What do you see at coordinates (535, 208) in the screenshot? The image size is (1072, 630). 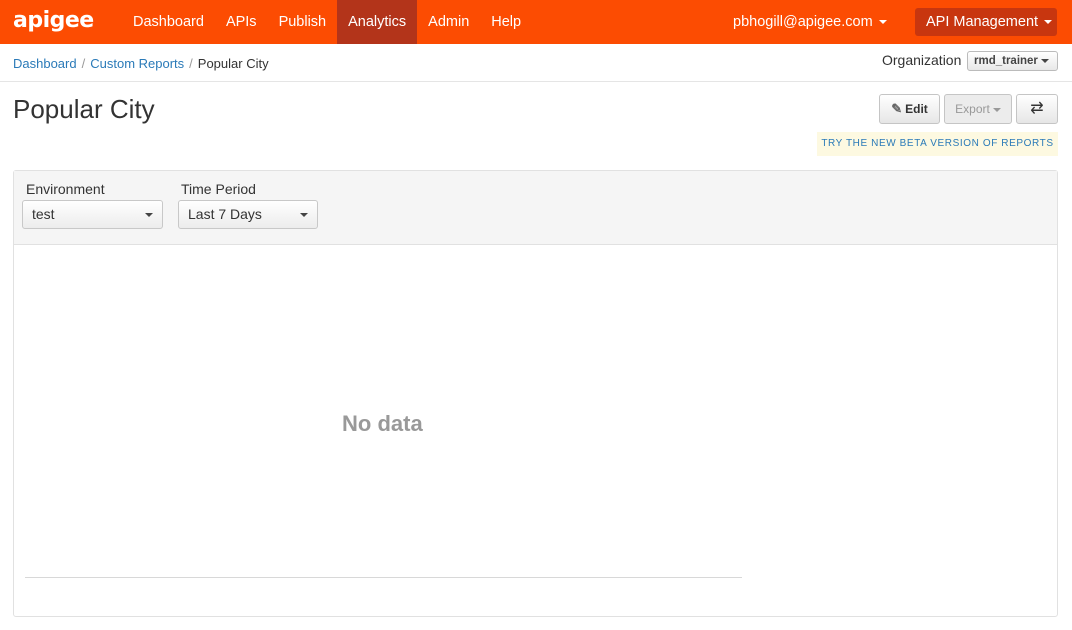 I see `filter-bar: Environment test Time Period Last 7 Days` at bounding box center [535, 208].